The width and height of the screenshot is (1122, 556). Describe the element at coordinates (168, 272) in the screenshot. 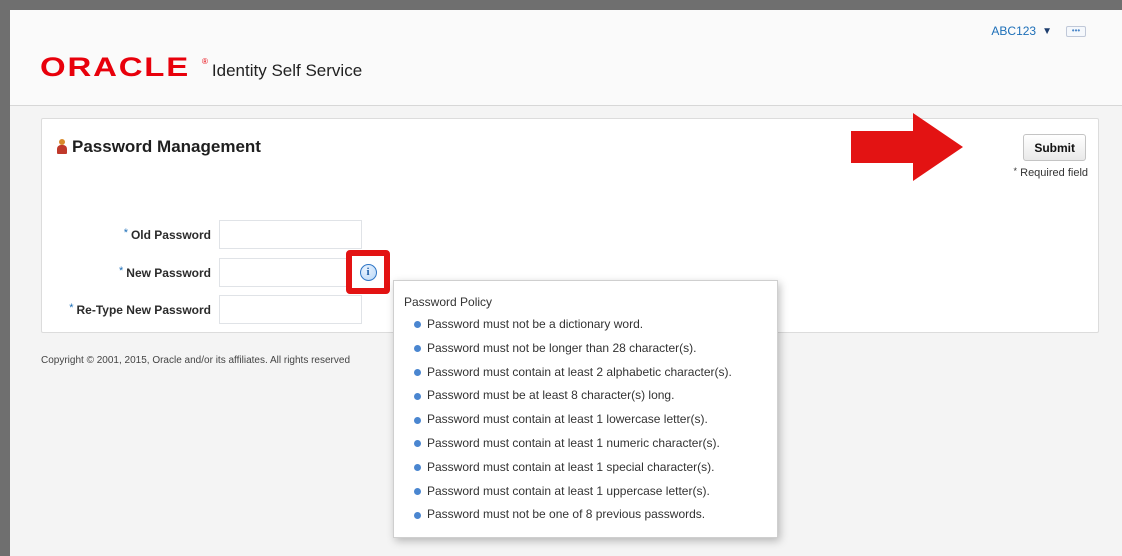

I see `new-password-label-text: New Password` at that location.